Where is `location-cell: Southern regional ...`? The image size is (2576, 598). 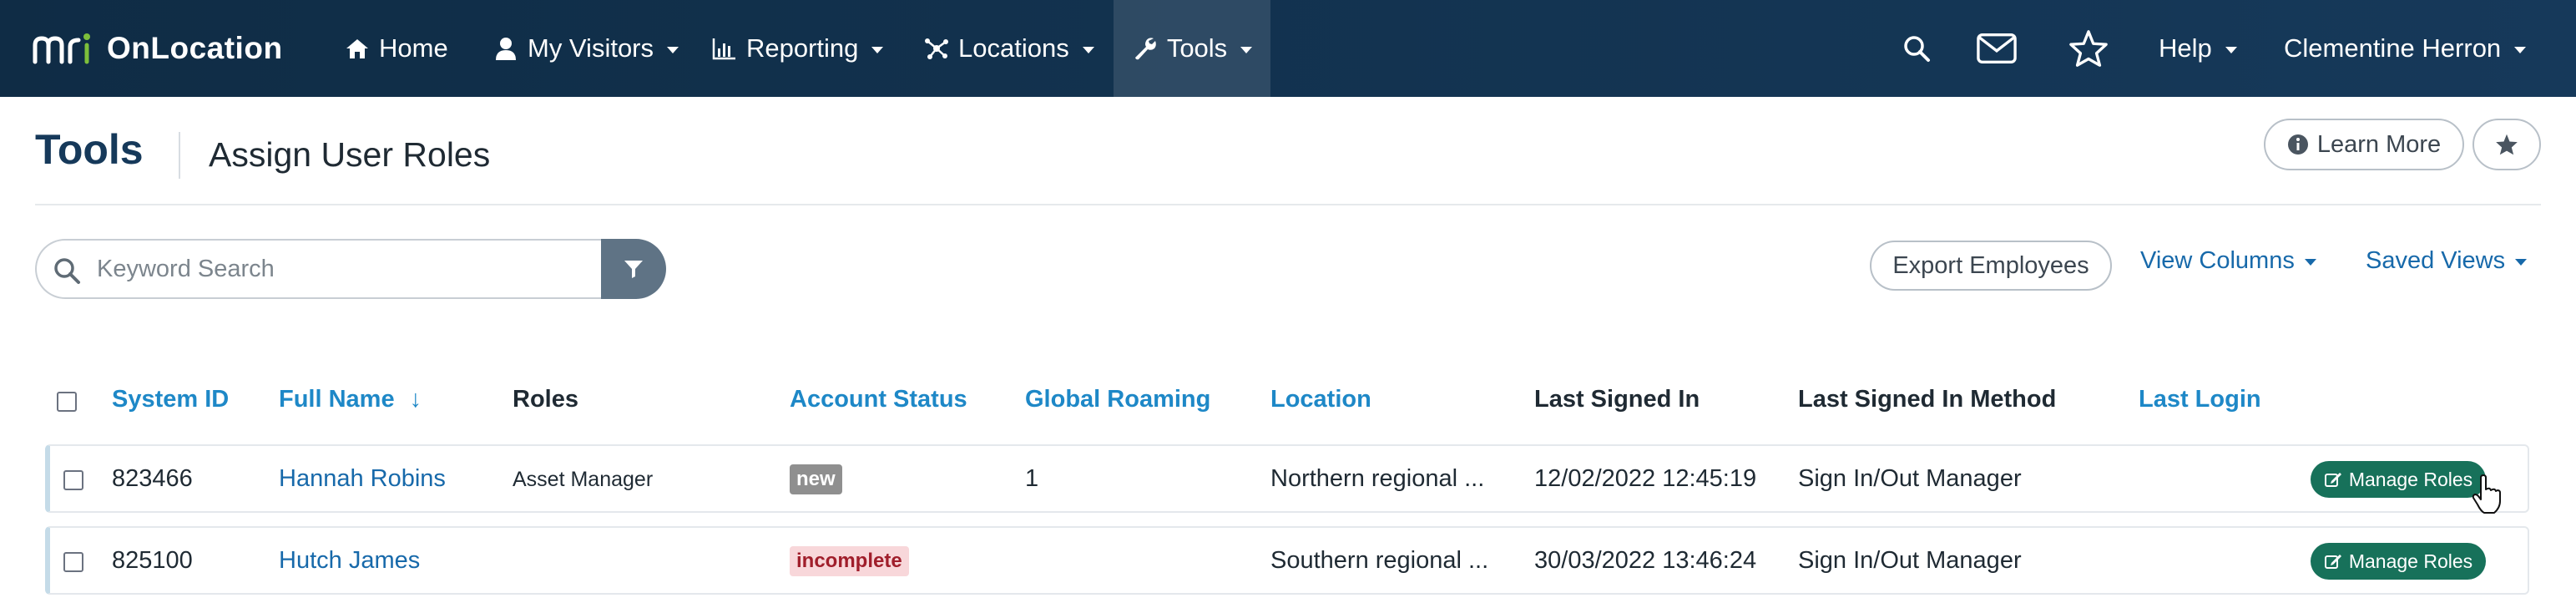
location-cell: Southern regional ... is located at coordinates (1379, 560).